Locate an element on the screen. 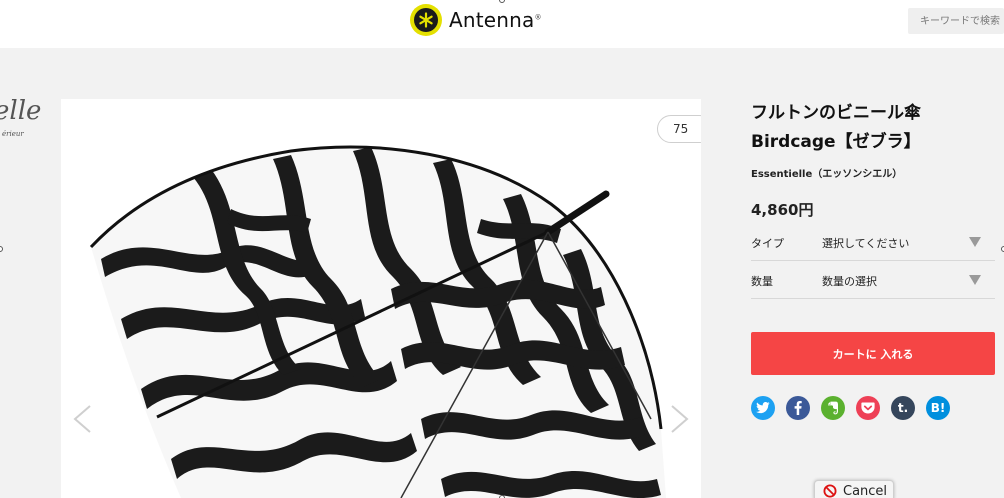 This screenshot has width=1004, height=498. search-input is located at coordinates (956, 21).